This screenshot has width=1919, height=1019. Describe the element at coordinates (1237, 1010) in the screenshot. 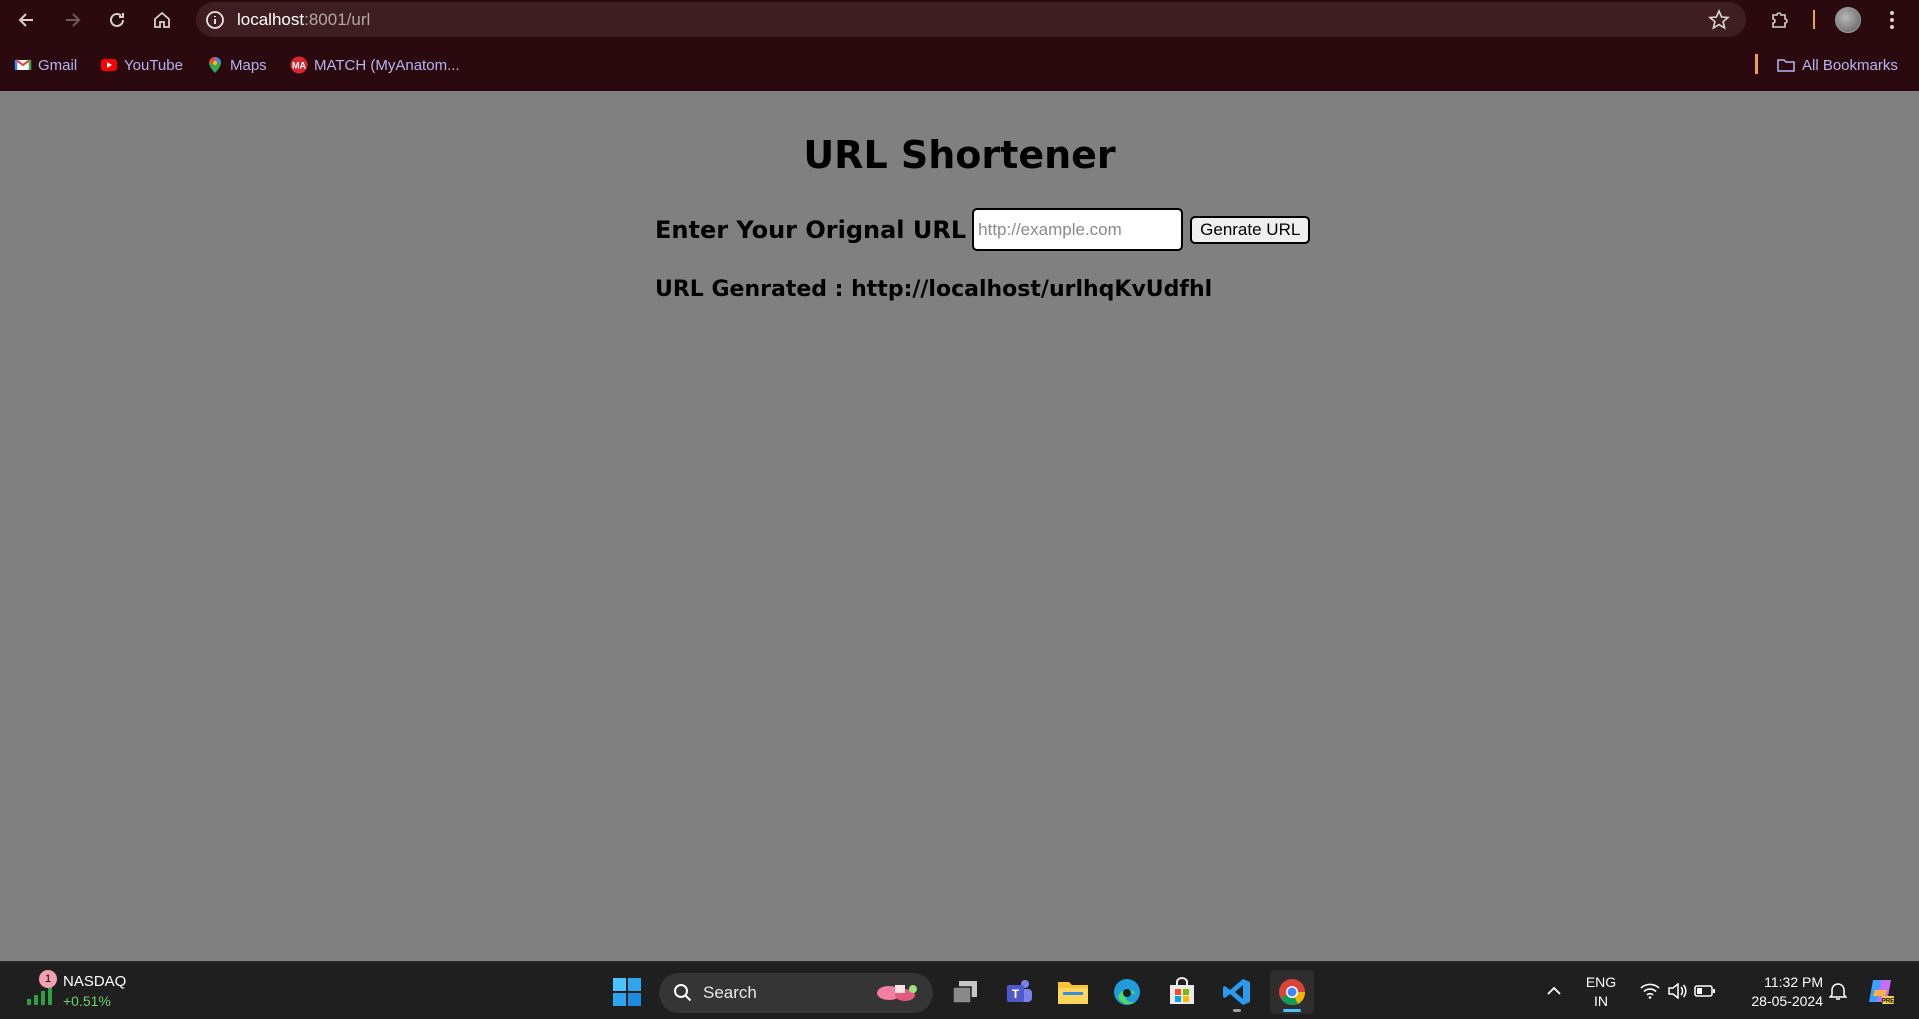

I see `running-indicator` at that location.